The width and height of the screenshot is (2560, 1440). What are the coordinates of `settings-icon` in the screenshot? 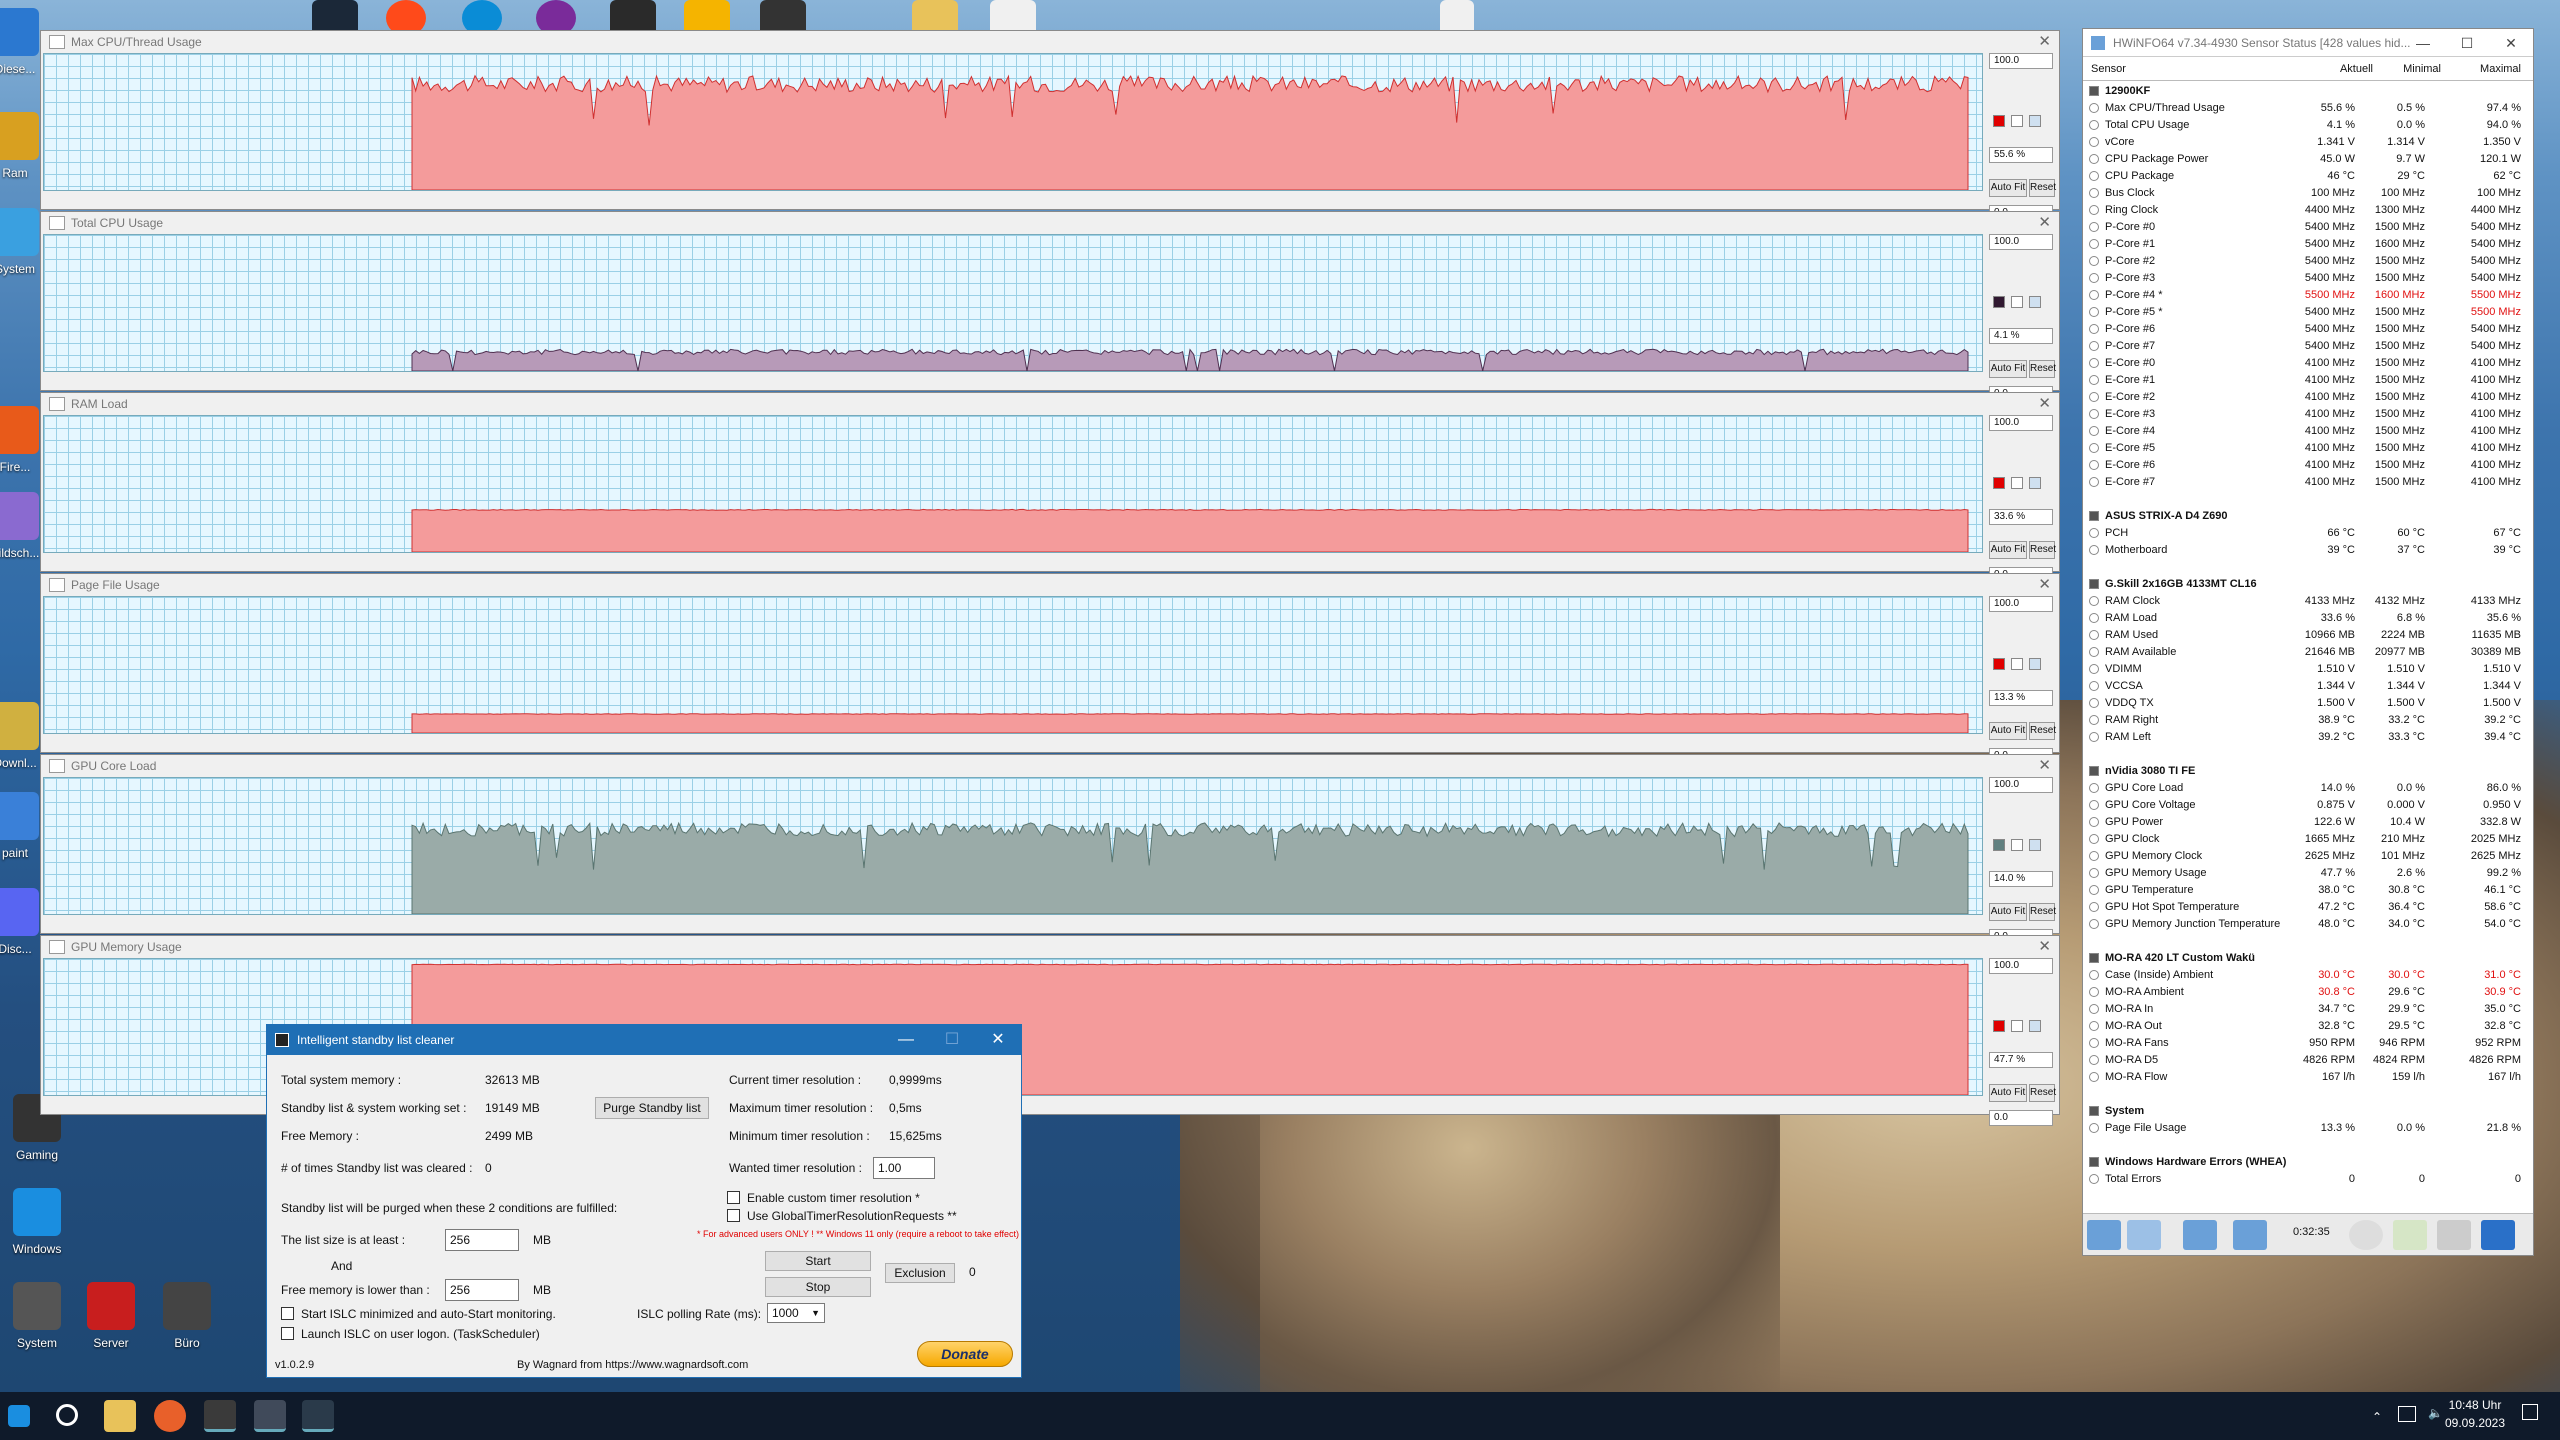 It's located at (2454, 1235).